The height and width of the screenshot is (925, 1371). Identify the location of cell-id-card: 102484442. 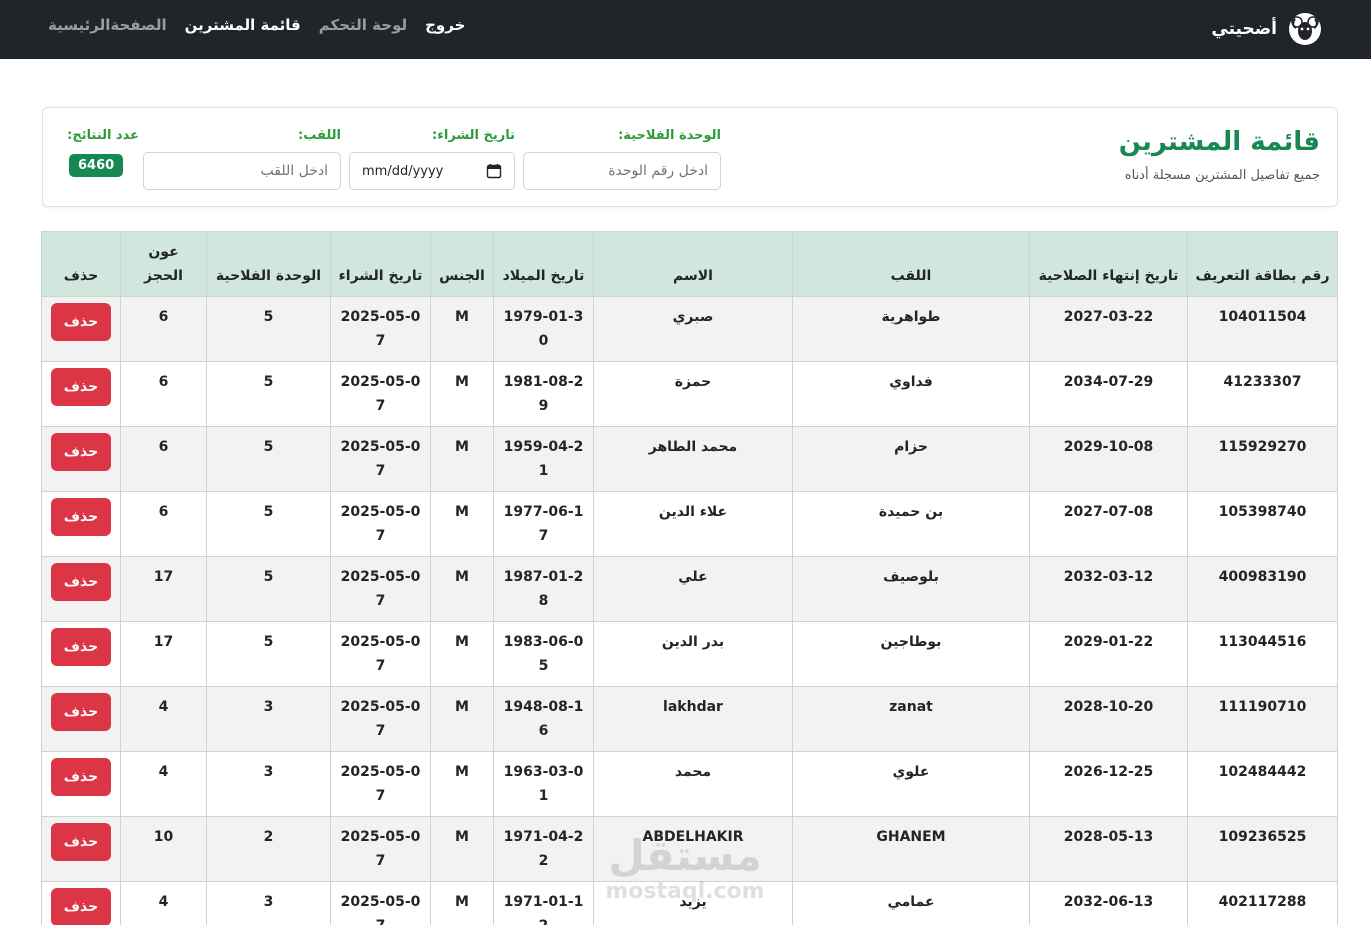
(1262, 784).